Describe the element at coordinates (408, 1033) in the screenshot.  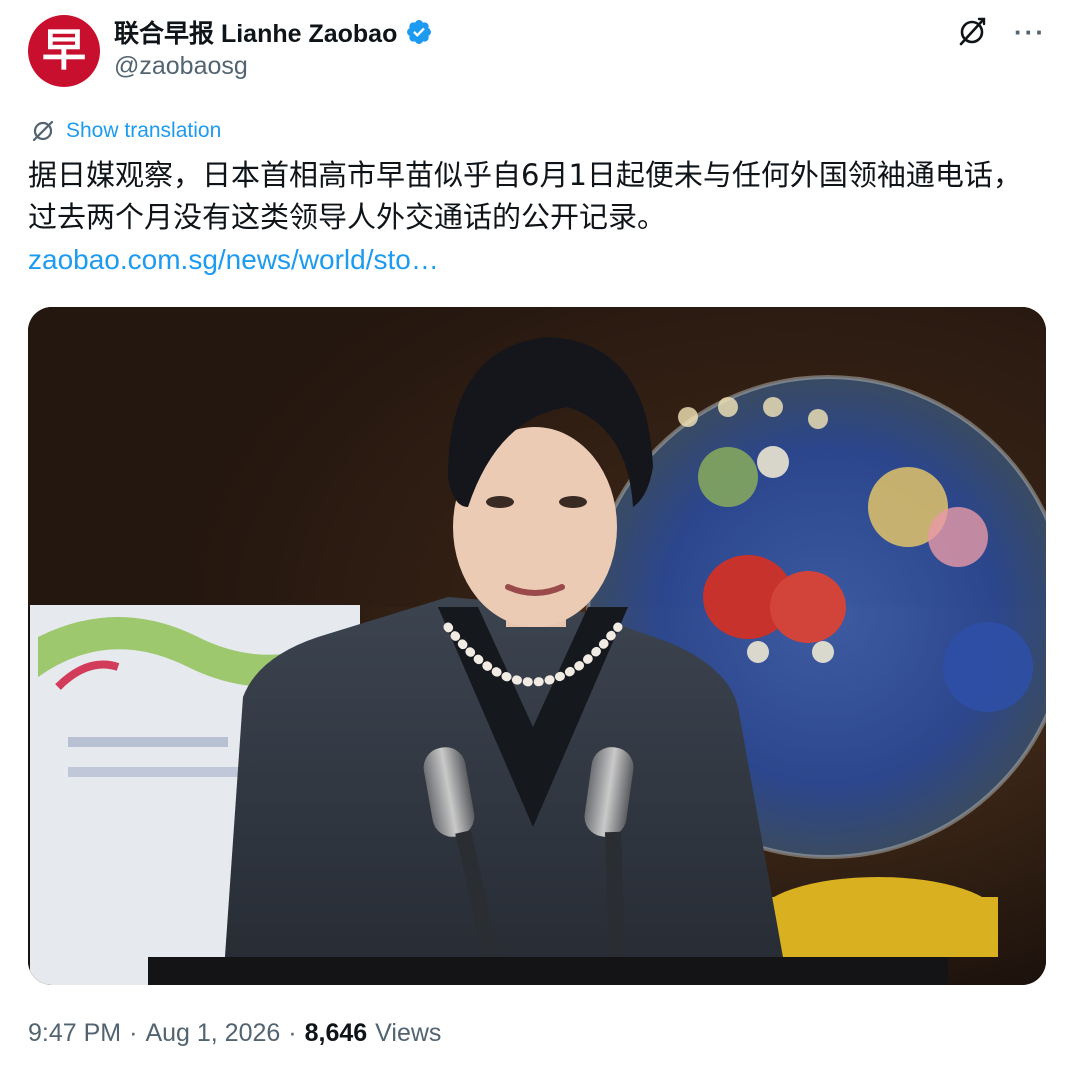
I see `views-label: Views` at that location.